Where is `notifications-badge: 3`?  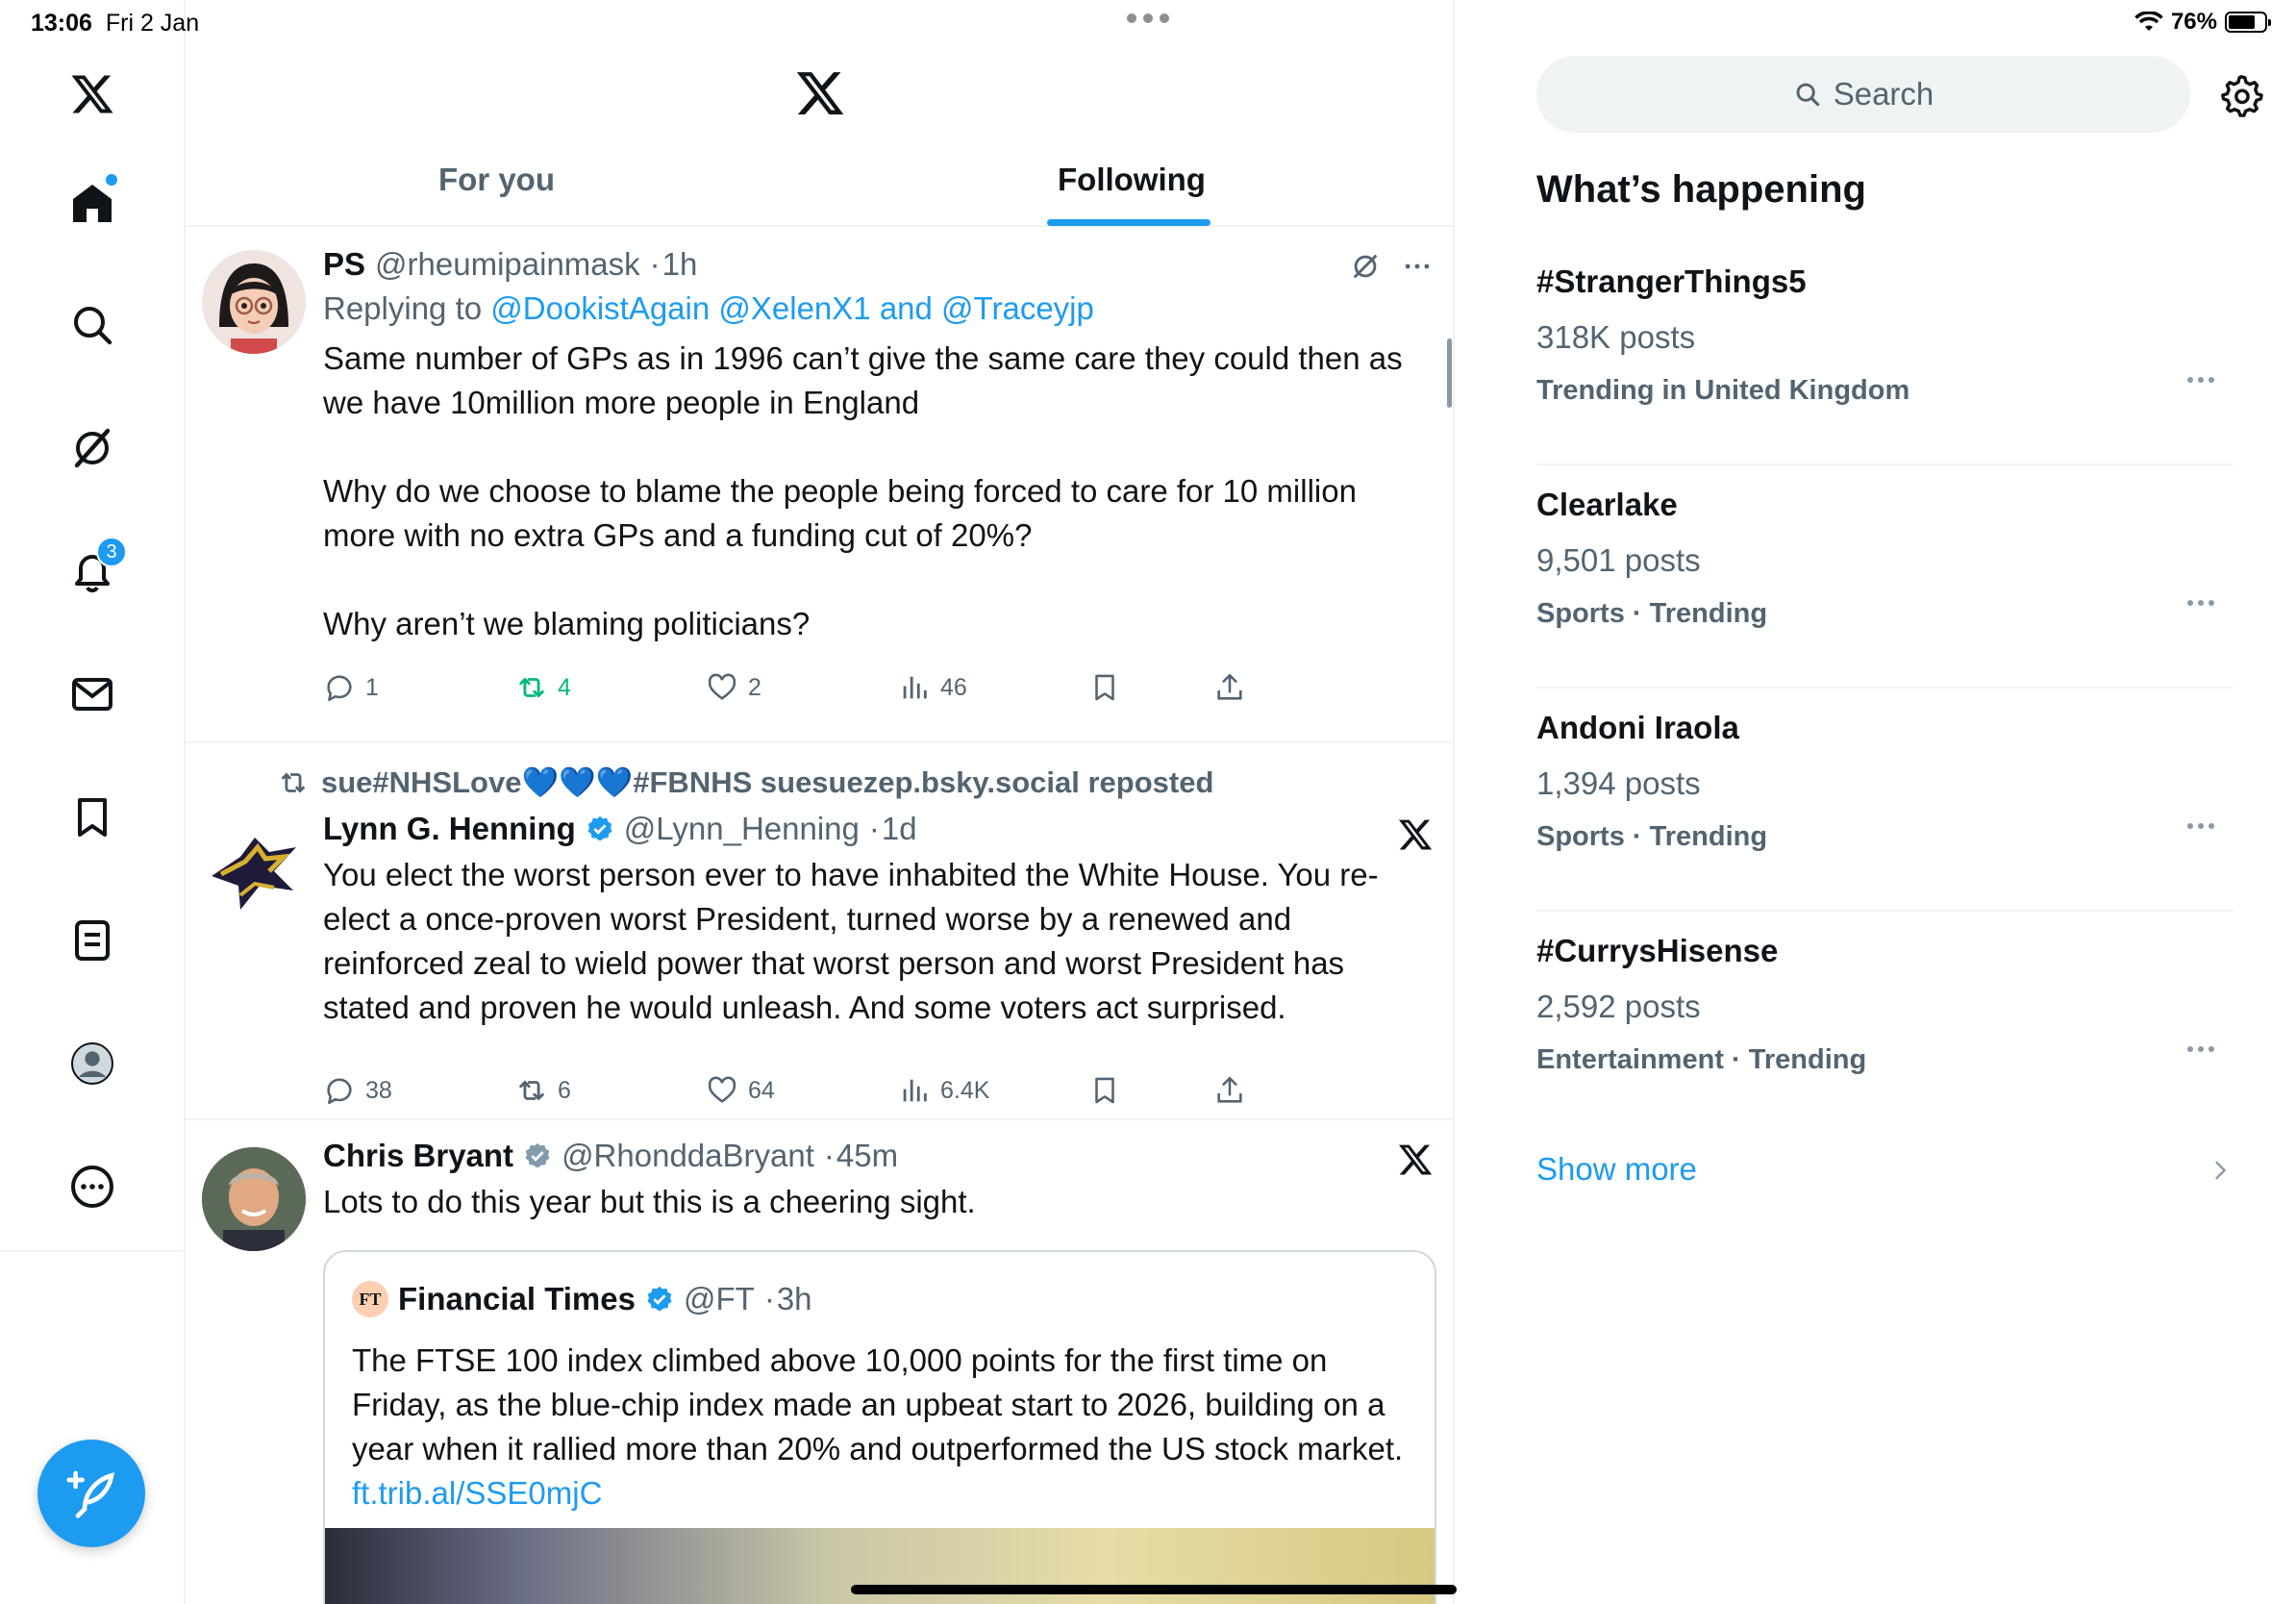
notifications-badge: 3 is located at coordinates (111, 552).